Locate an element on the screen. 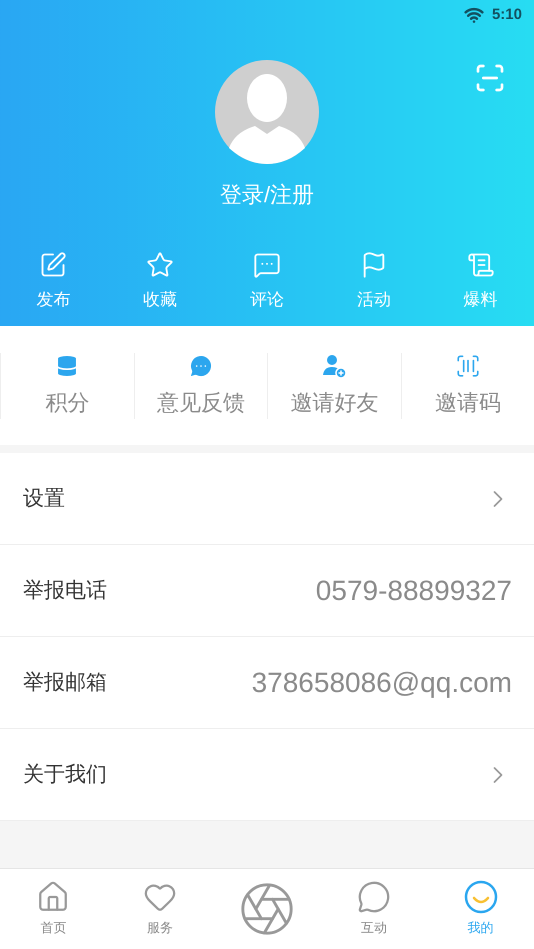 The image size is (534, 949). action-button: 爆料 is located at coordinates (480, 281).